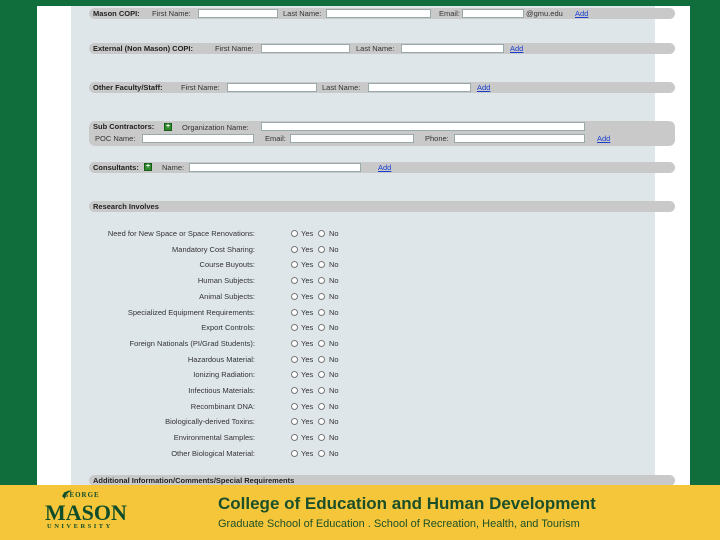  What do you see at coordinates (357, 407) in the screenshot?
I see `question-row: Recombinant DNA: Yes No` at bounding box center [357, 407].